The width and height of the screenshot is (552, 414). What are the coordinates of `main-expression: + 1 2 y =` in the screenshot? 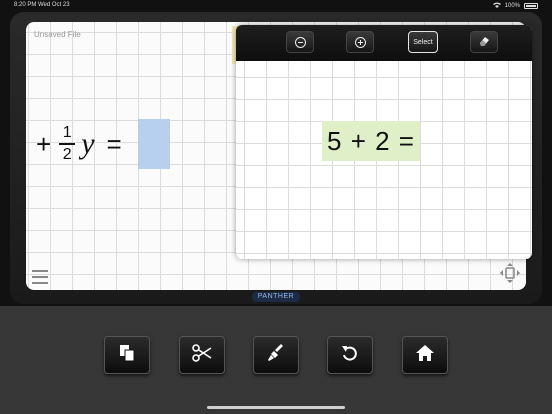 It's located at (103, 144).